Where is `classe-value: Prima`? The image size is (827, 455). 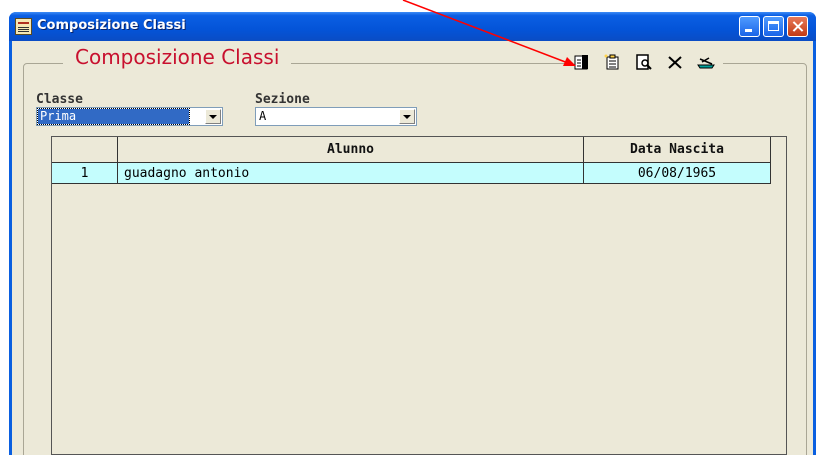 classe-value: Prima is located at coordinates (113, 116).